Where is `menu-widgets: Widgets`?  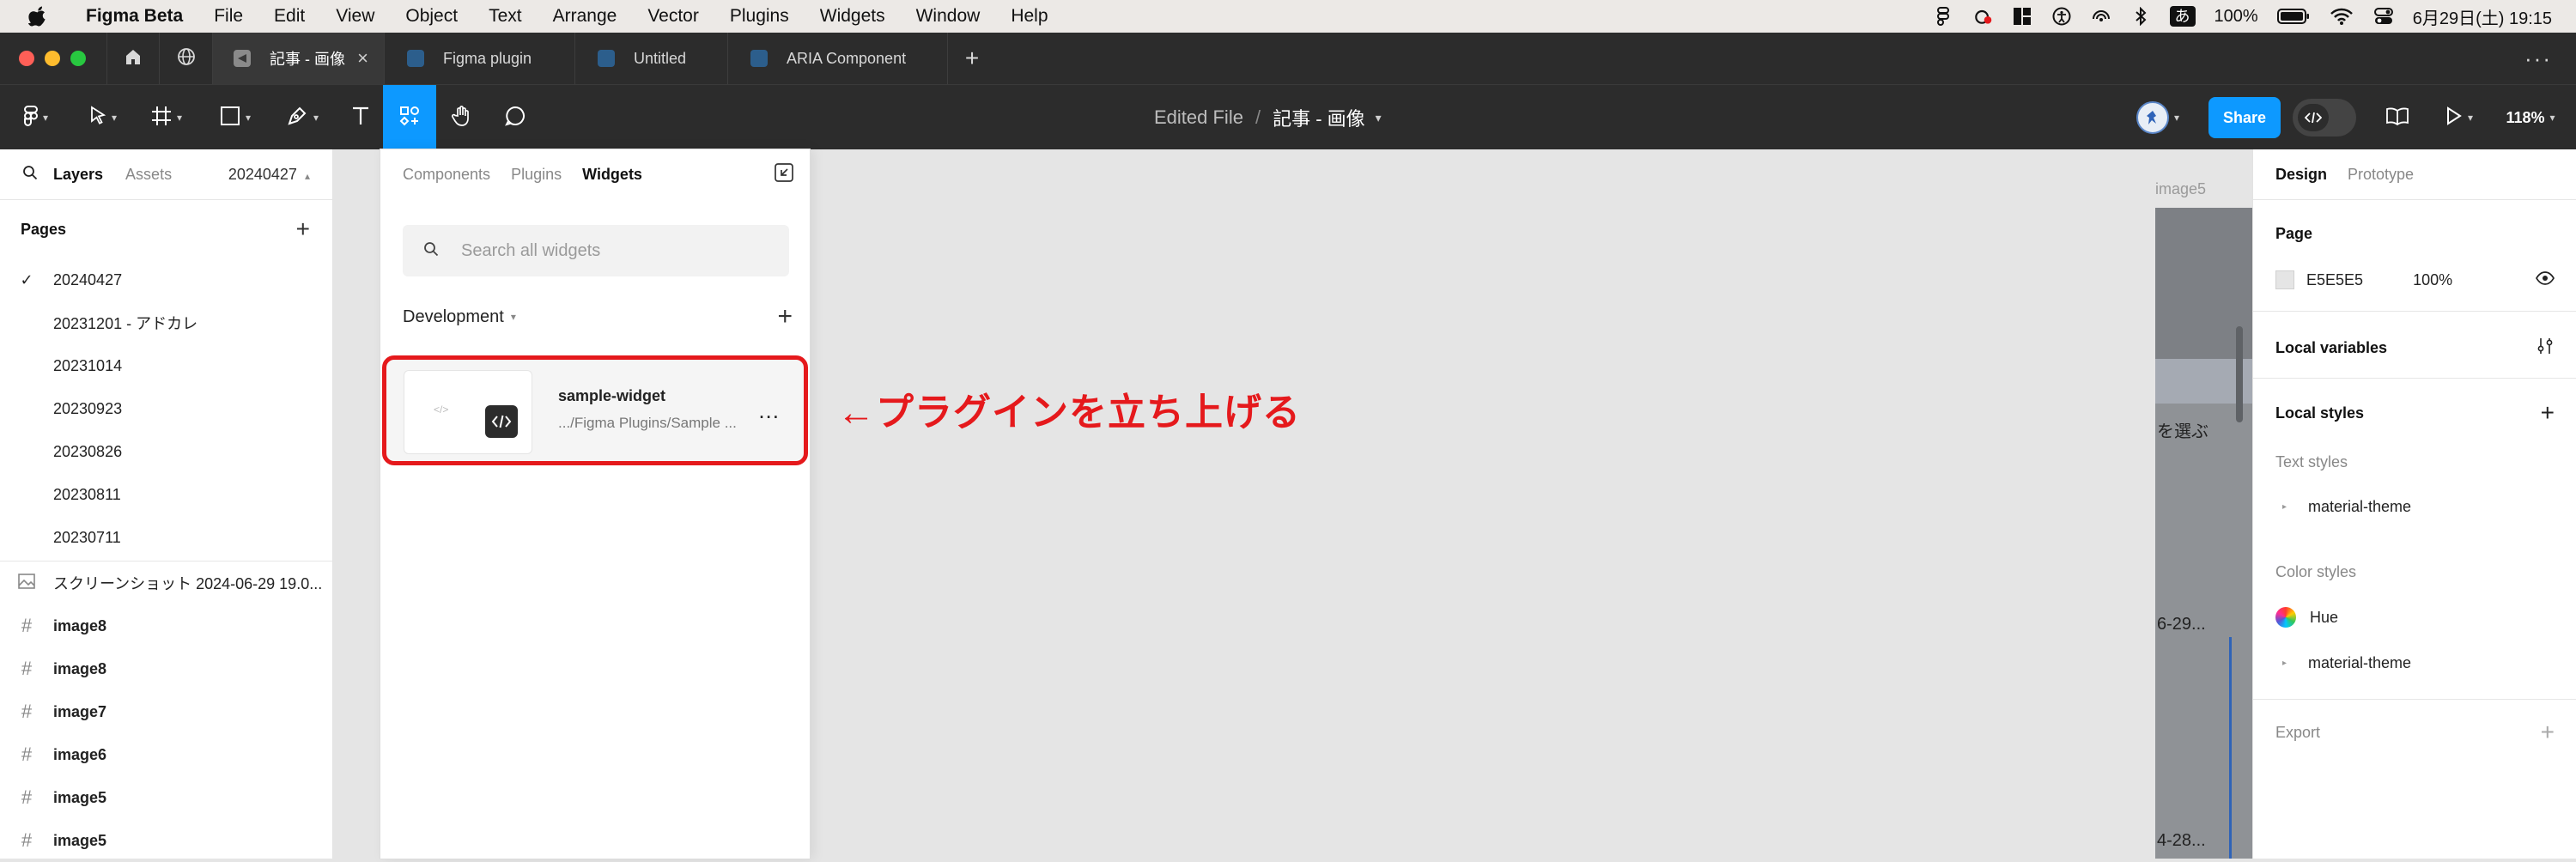 menu-widgets: Widgets is located at coordinates (853, 16).